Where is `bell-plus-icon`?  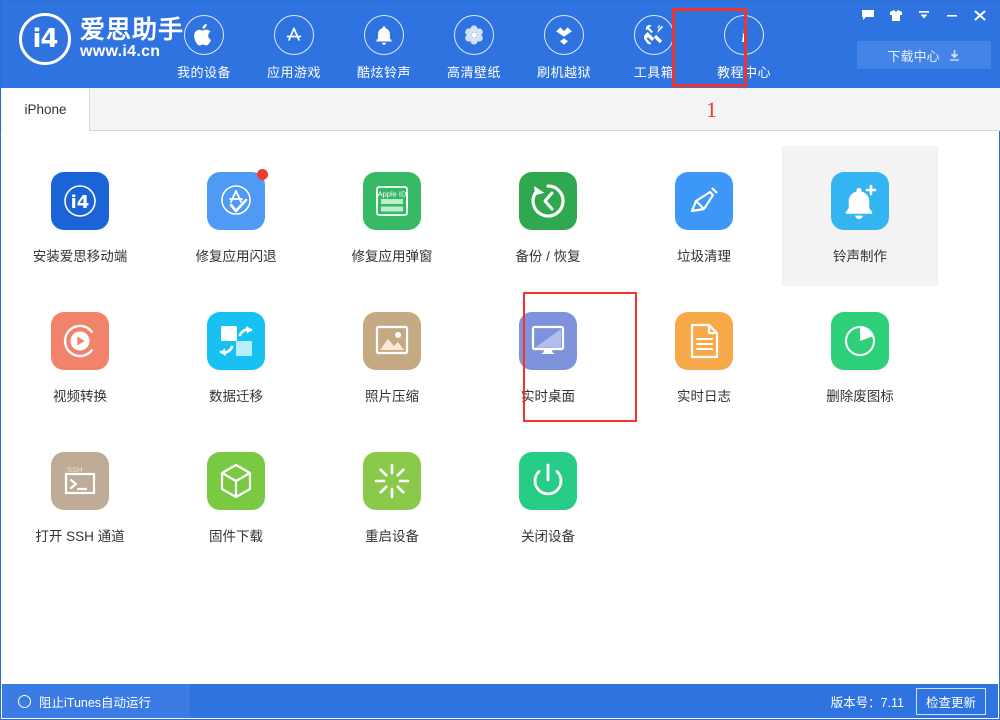
bell-plus-icon is located at coordinates (860, 201).